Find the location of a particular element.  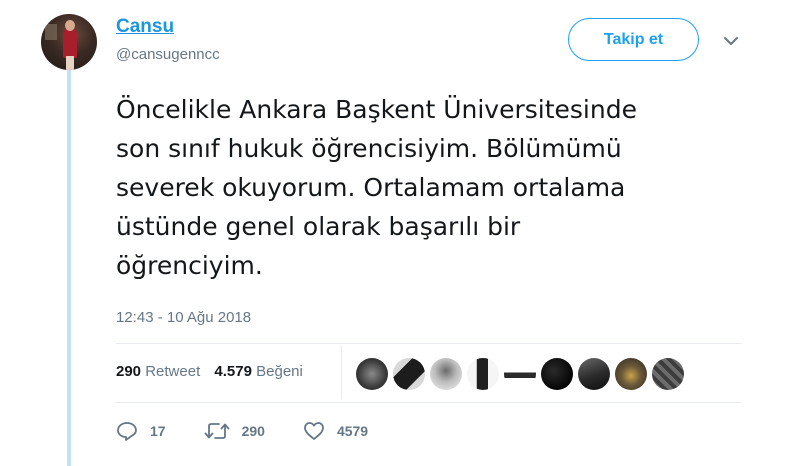

like-button: 4579 is located at coordinates (335, 431).